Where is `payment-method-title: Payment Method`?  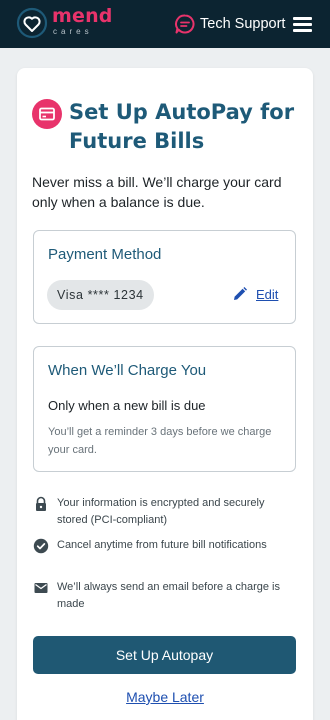
payment-method-title: Payment Method is located at coordinates (105, 254).